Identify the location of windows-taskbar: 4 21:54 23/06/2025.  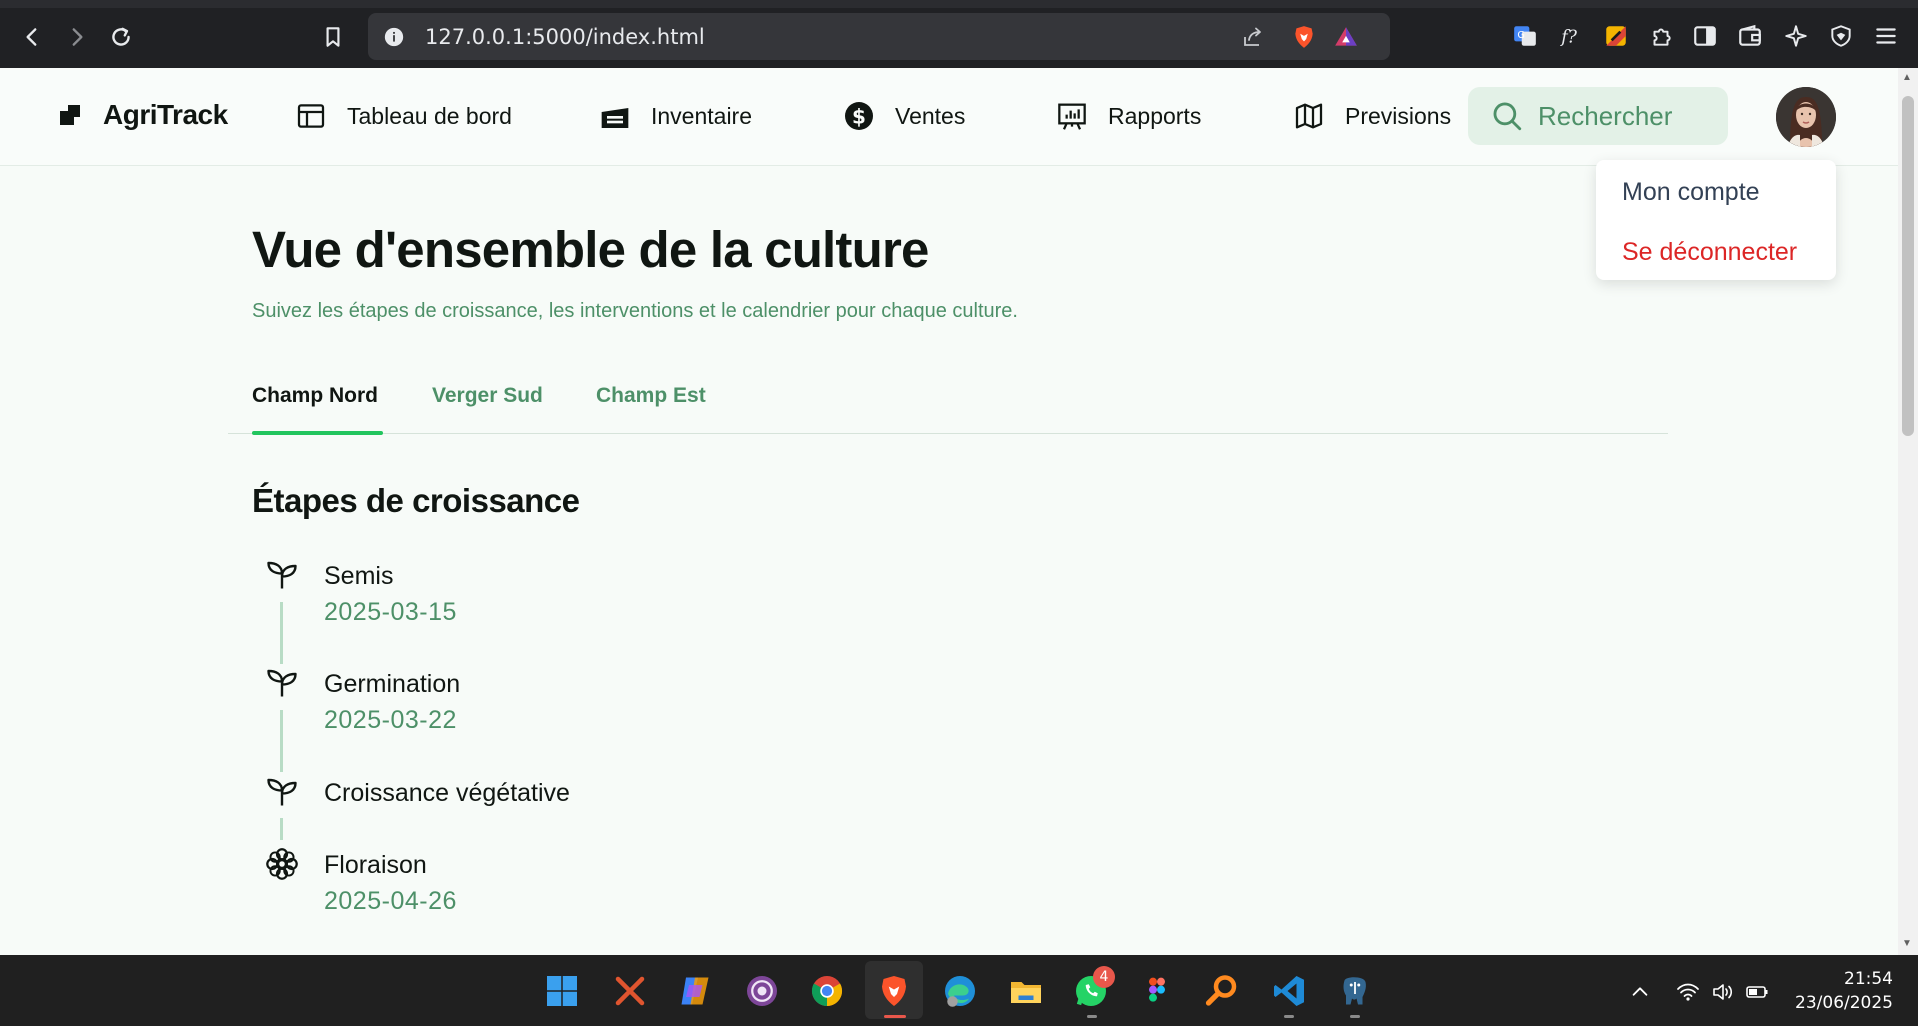
(959, 990).